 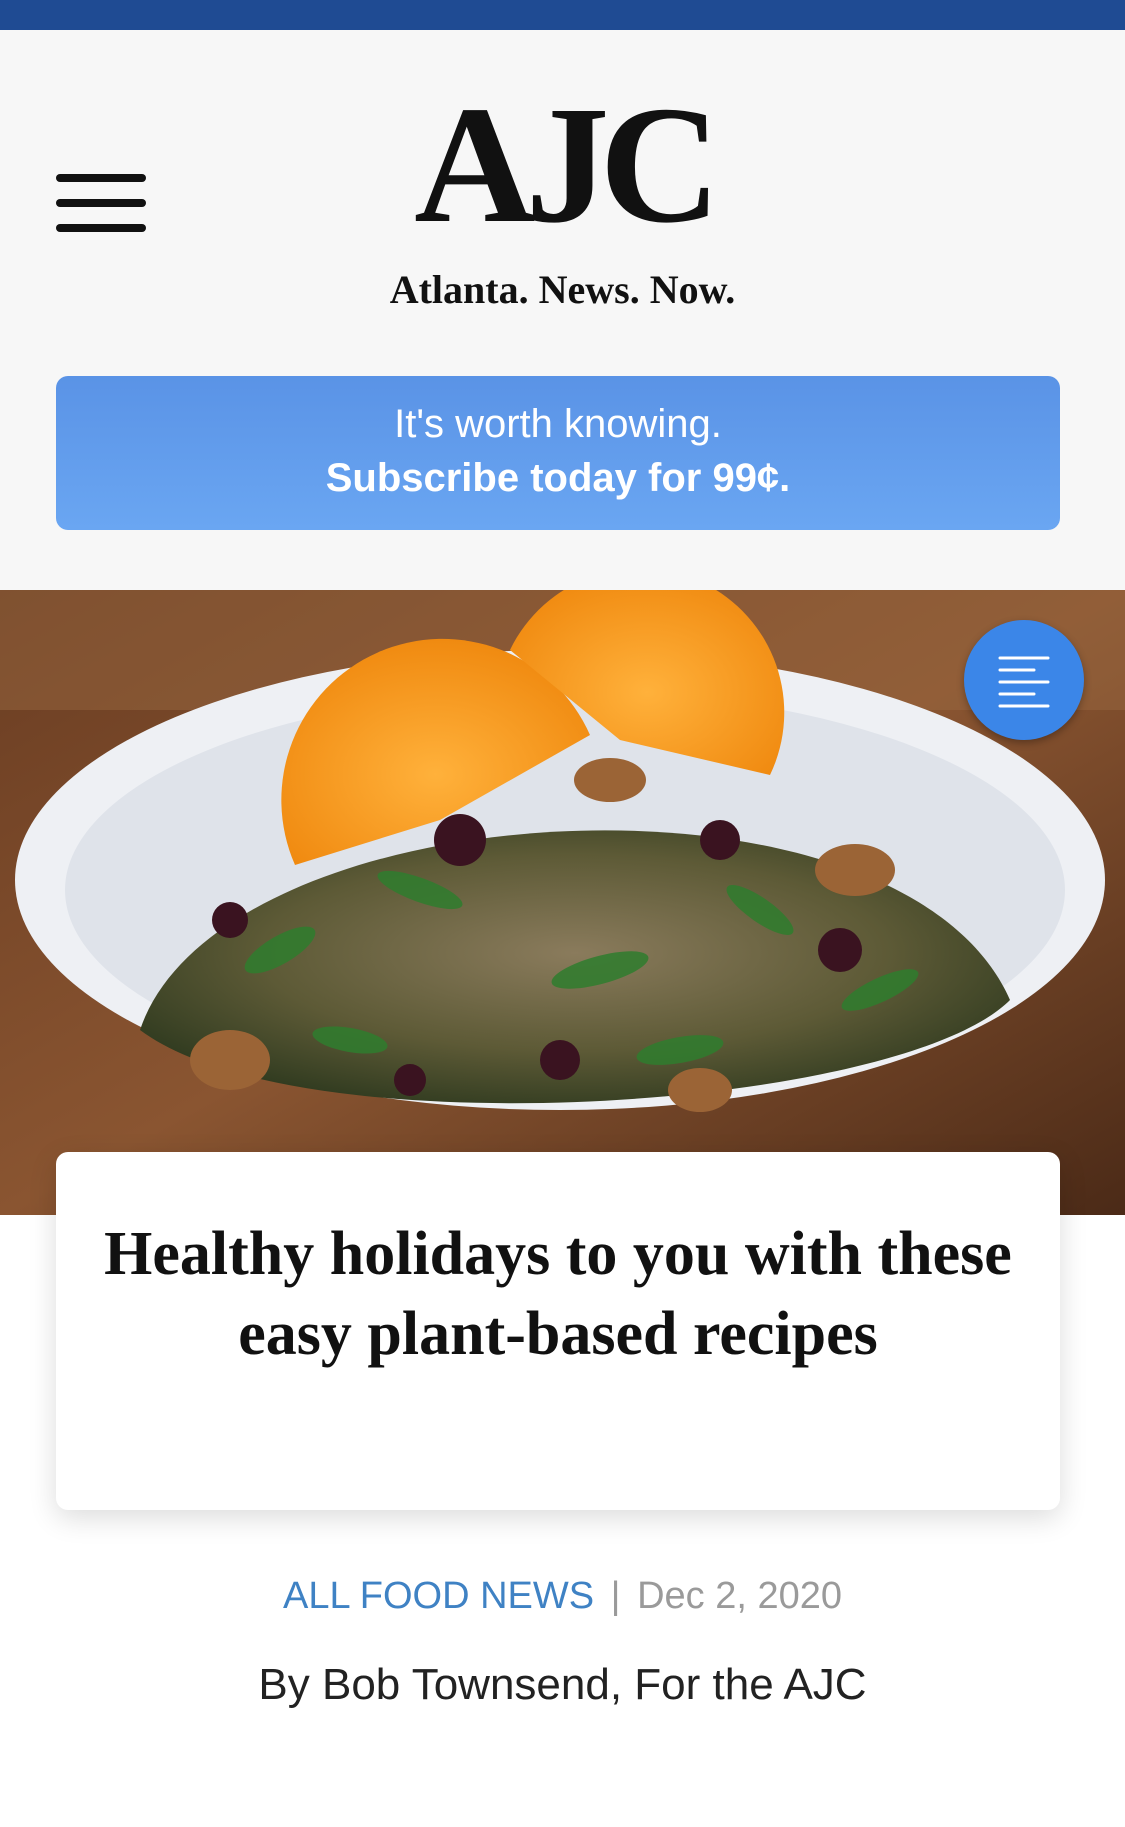 I want to click on text-align-left-icon, so click(x=1024, y=682).